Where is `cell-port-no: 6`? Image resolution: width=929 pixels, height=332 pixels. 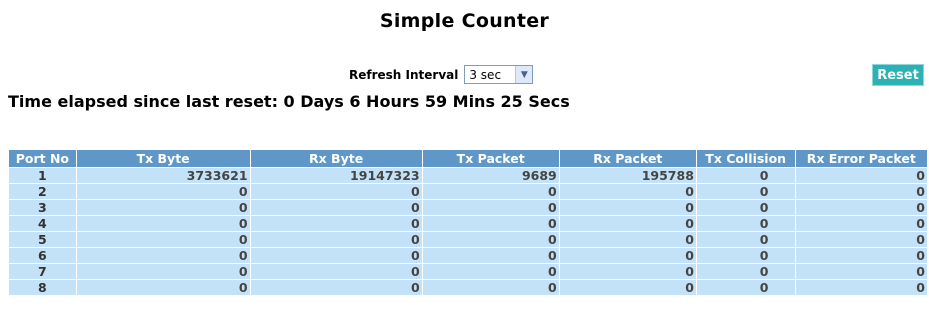 cell-port-no: 6 is located at coordinates (42, 255).